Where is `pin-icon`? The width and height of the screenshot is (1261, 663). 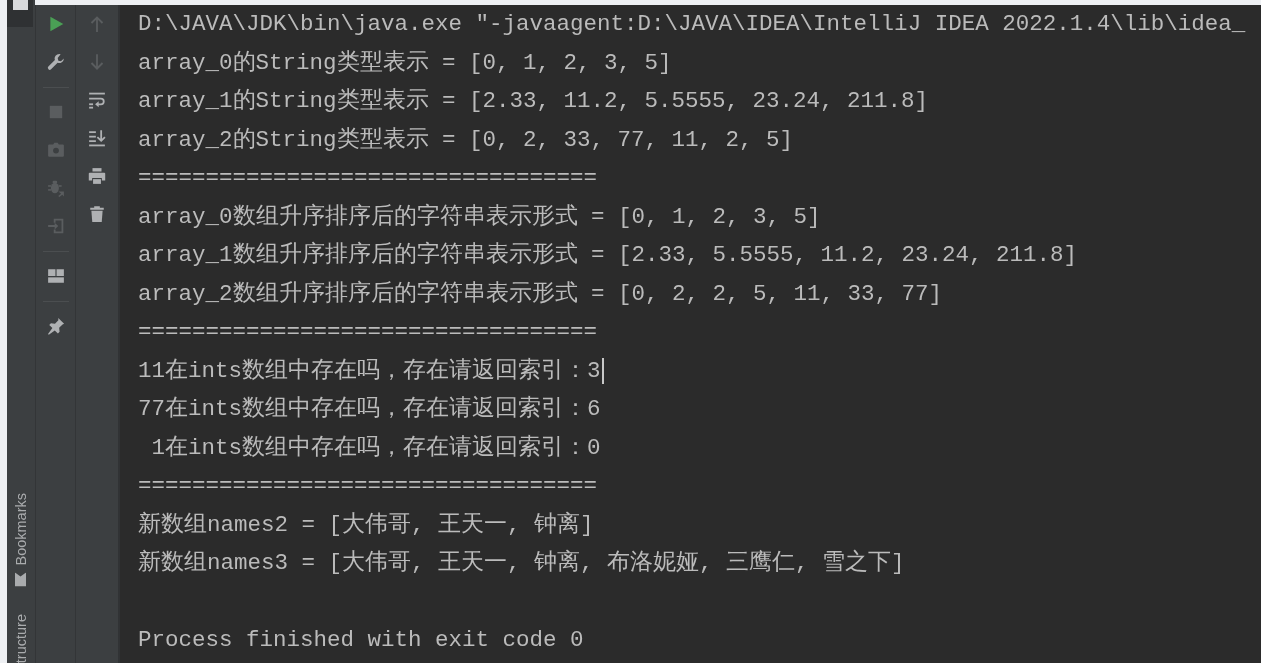
pin-icon is located at coordinates (55, 326).